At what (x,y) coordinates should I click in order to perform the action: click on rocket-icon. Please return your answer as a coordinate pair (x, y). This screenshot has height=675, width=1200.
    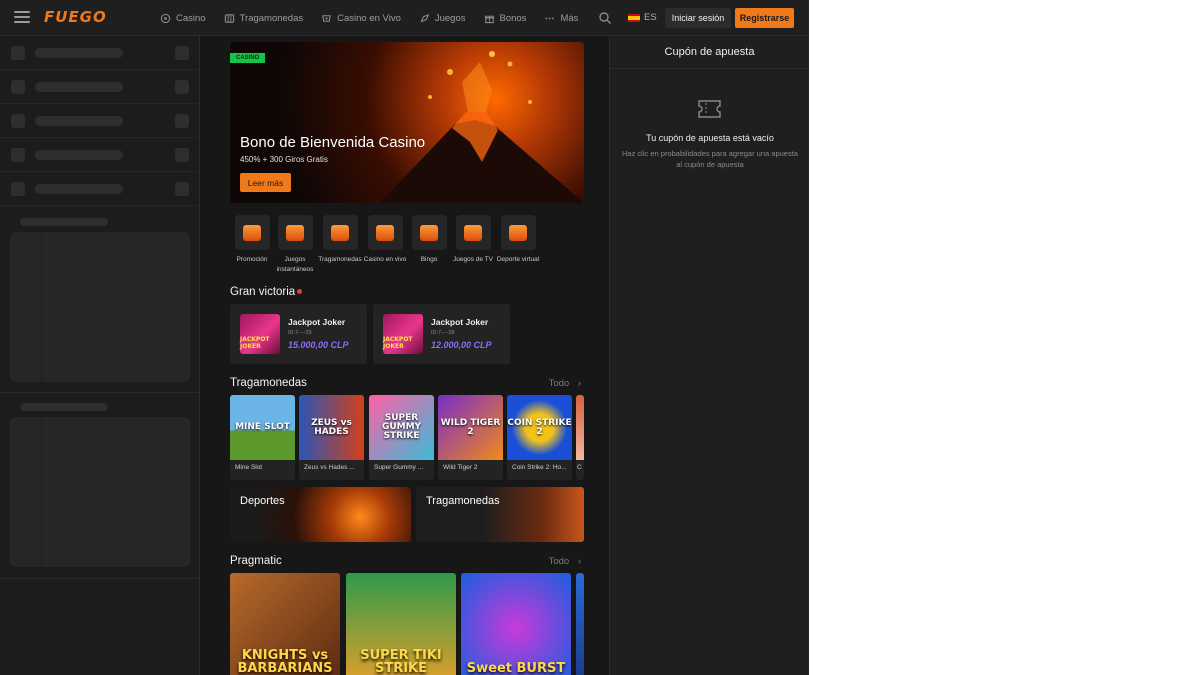
    Looking at the image, I should click on (295, 232).